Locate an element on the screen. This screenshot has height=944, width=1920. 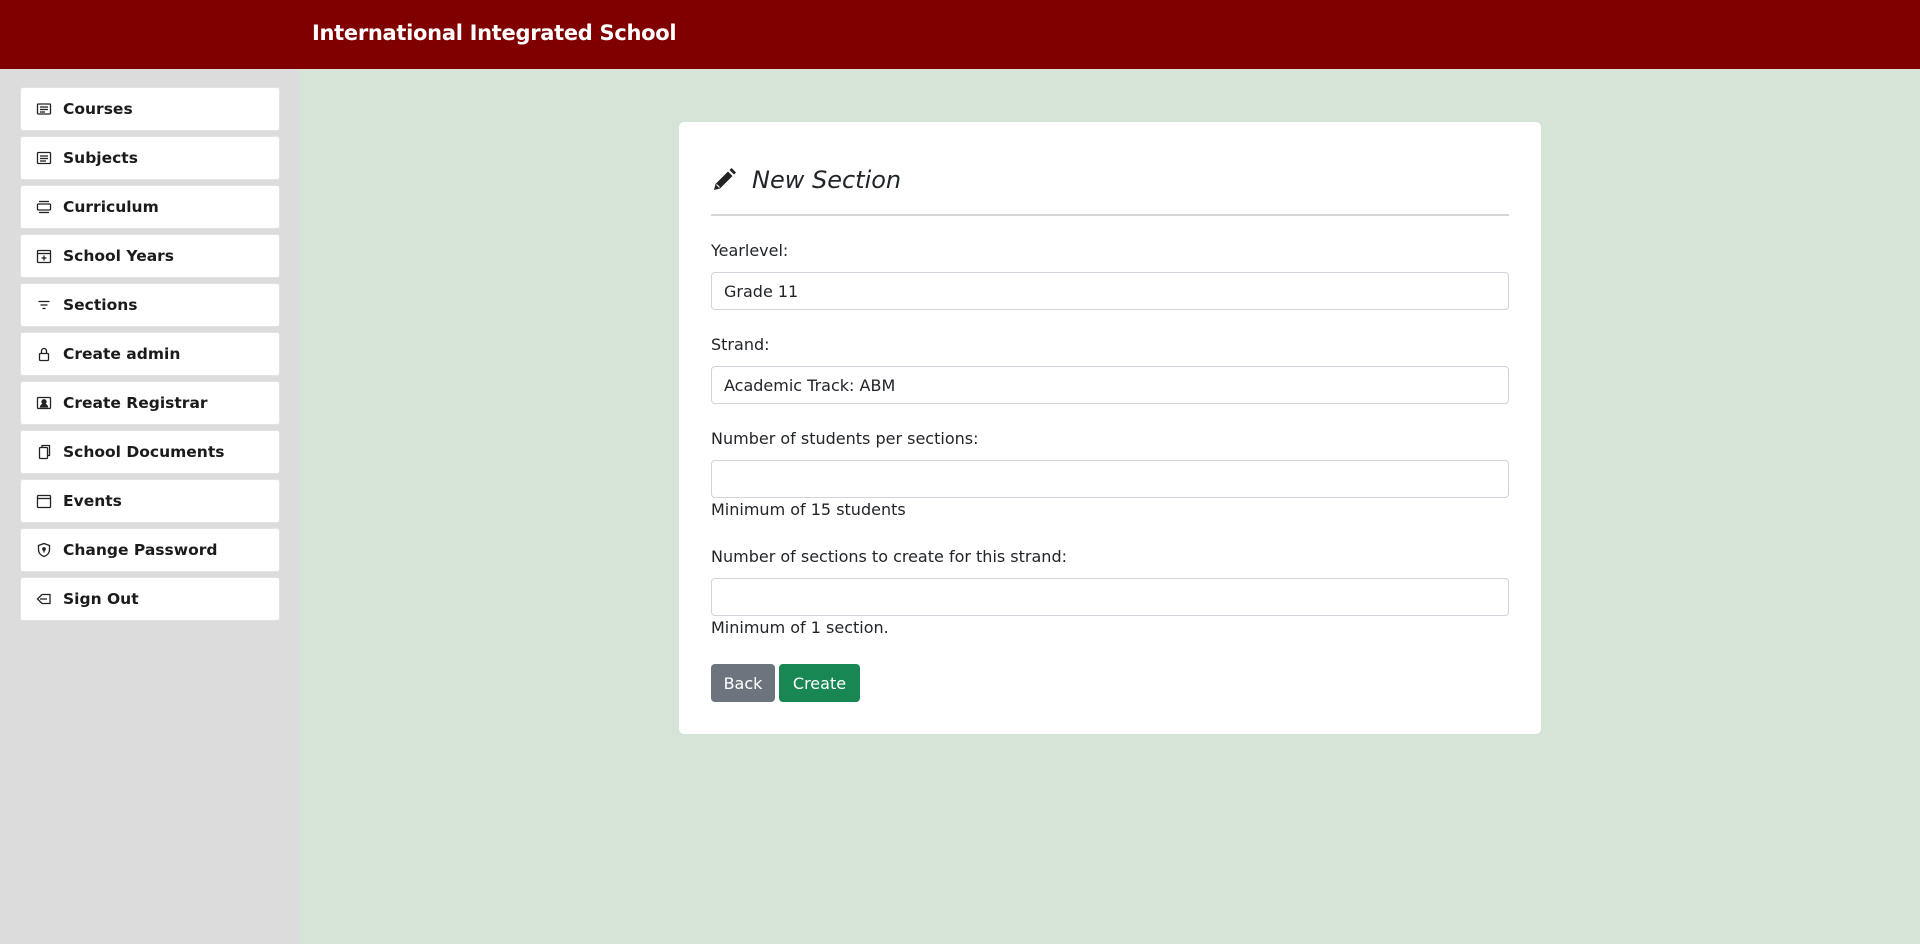
subjects-icon is located at coordinates (44, 158).